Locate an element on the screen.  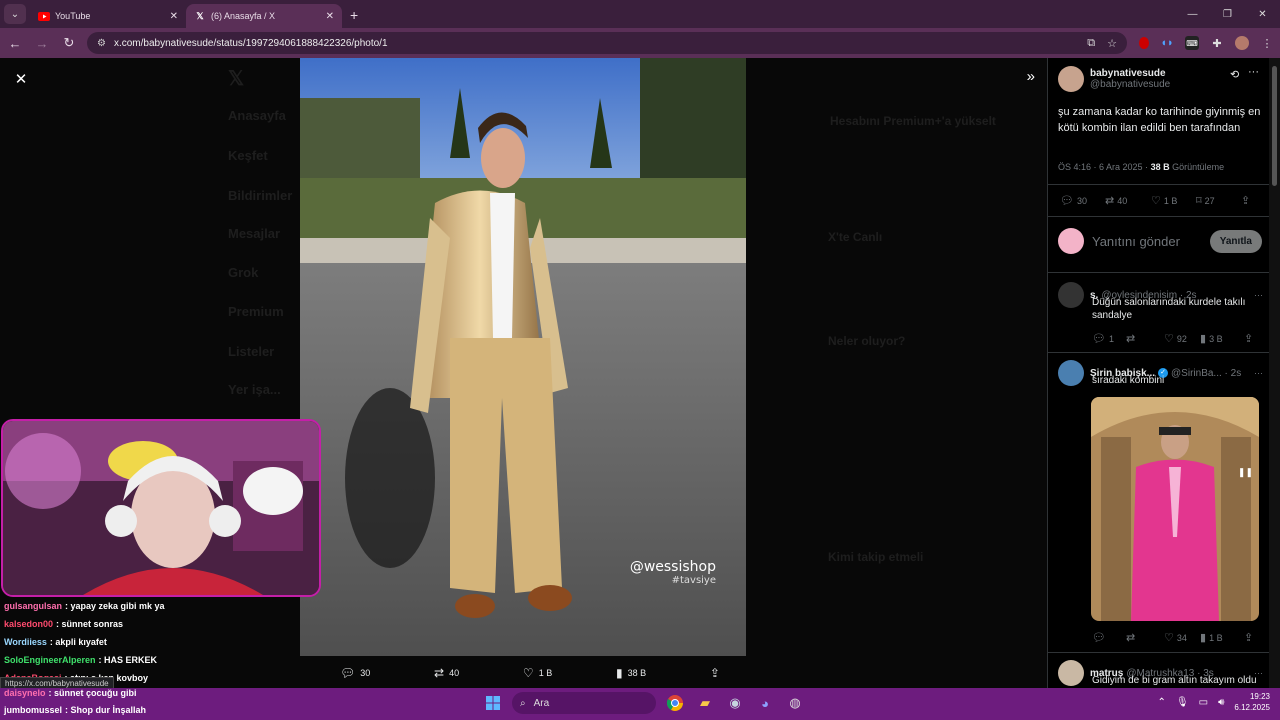
tray-overflow-icon: ⌃ is located at coordinates (1162, 702).